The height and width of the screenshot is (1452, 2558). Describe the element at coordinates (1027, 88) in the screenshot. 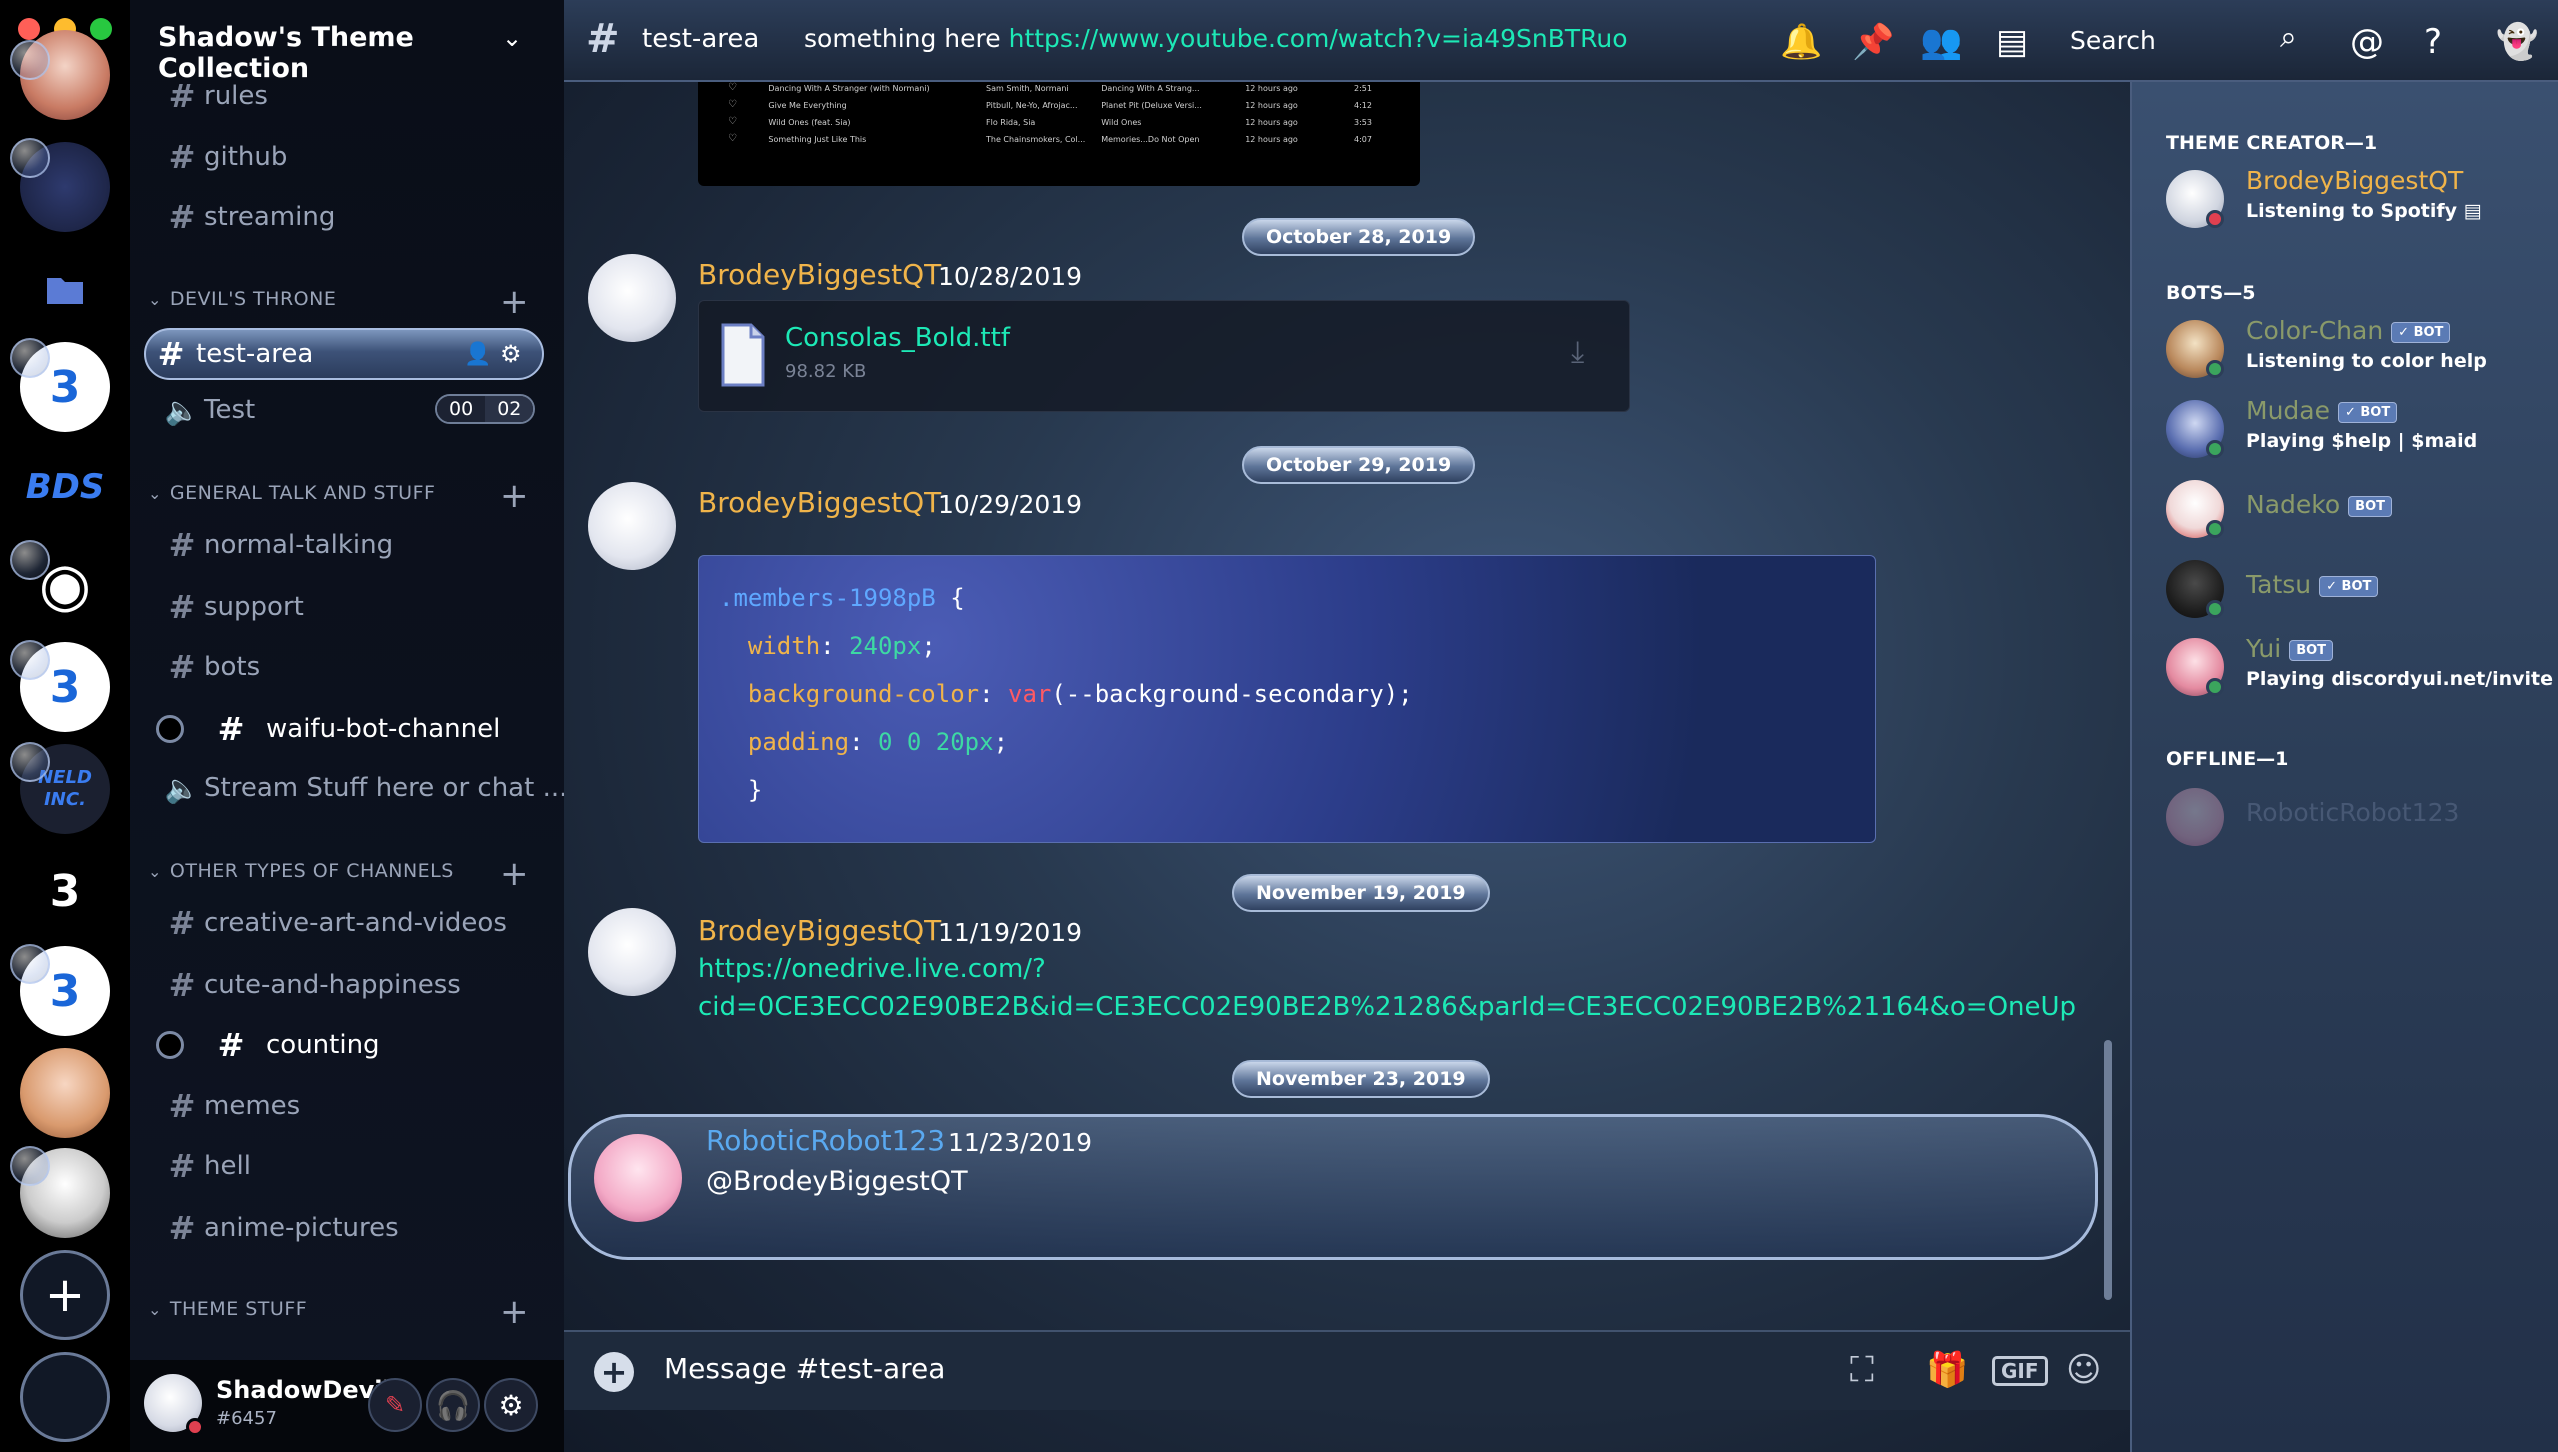

I see `playlist-cell-artist: Sam Smith, Normani` at that location.